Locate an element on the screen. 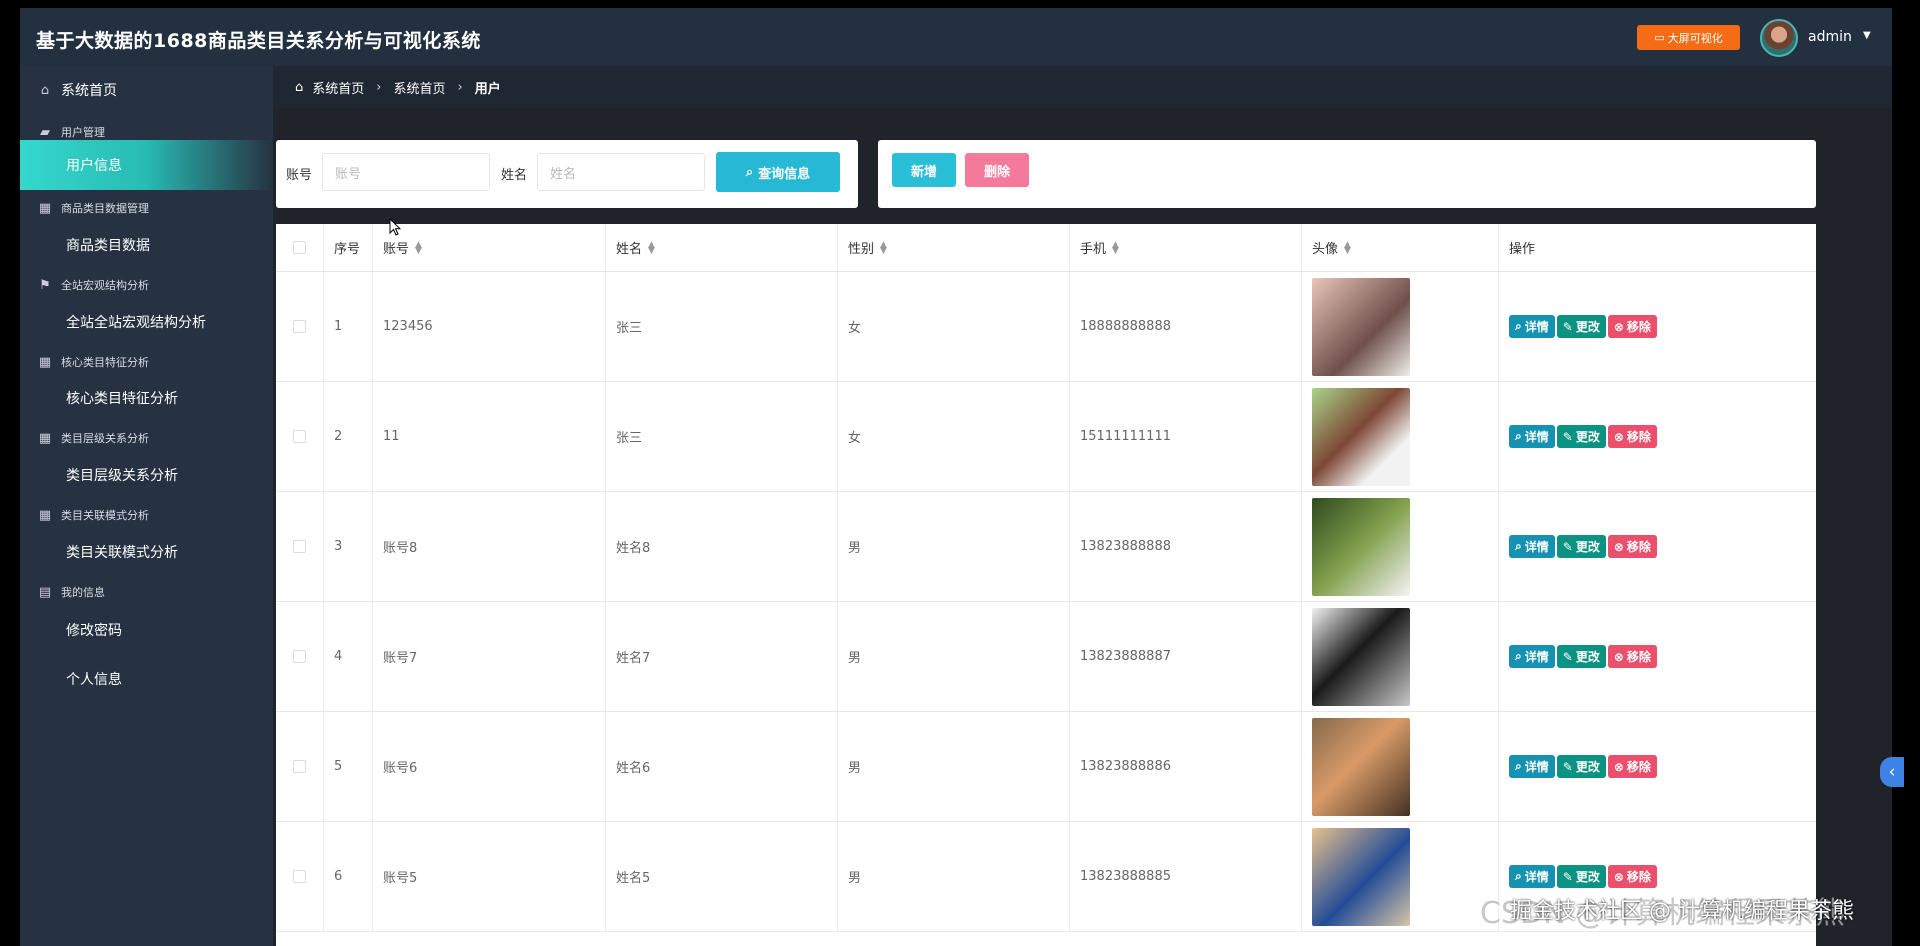 The width and height of the screenshot is (1920, 946). sidebar-item-core-category: 核心类目特征分析 is located at coordinates (146, 398).